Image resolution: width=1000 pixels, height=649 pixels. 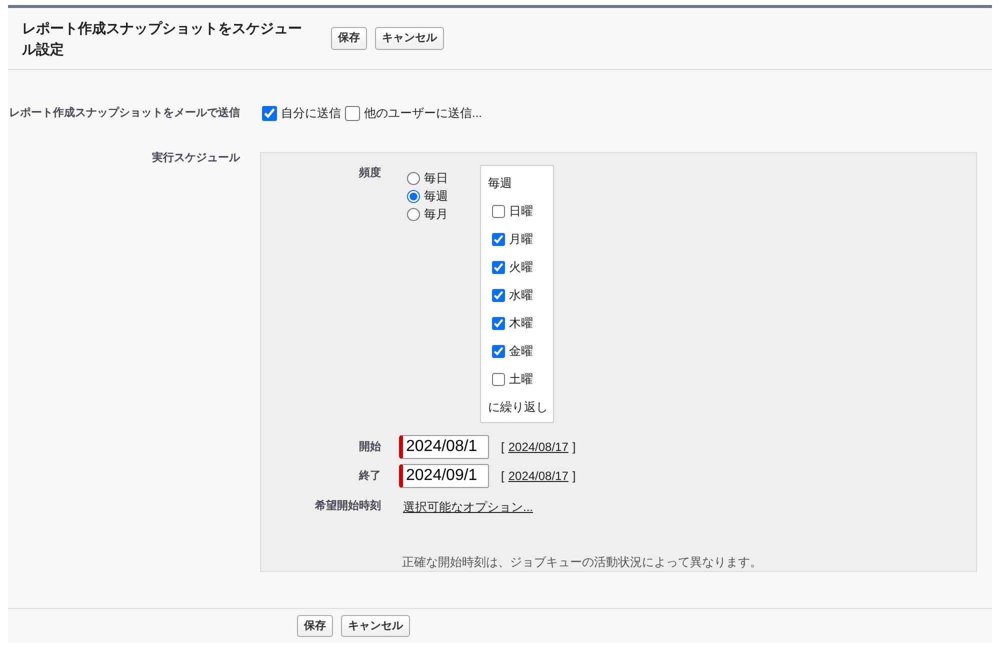 I want to click on page-title: レポート作成スナップショットをスケジュール設定, so click(x=162, y=38).